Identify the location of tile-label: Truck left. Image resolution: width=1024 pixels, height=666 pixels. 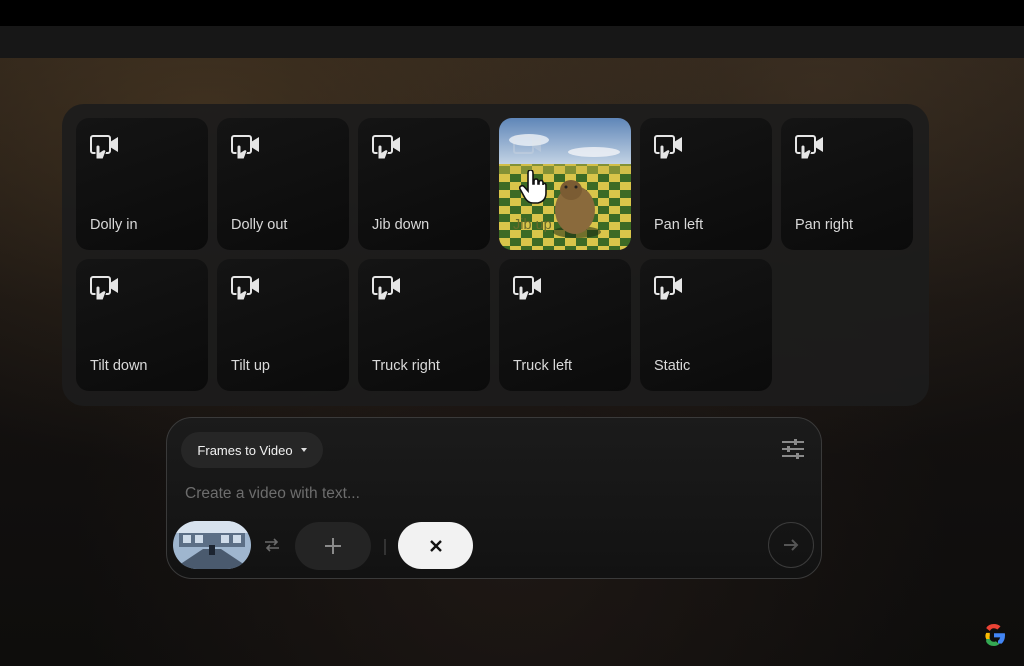
(543, 366).